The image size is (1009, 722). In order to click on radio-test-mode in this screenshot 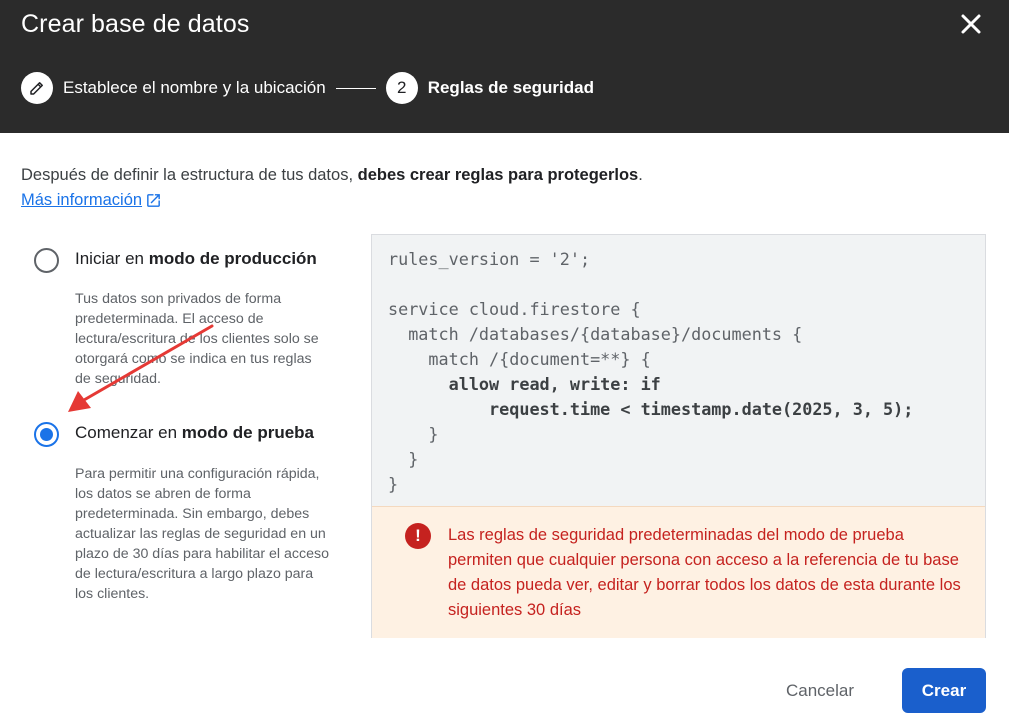, I will do `click(46, 434)`.